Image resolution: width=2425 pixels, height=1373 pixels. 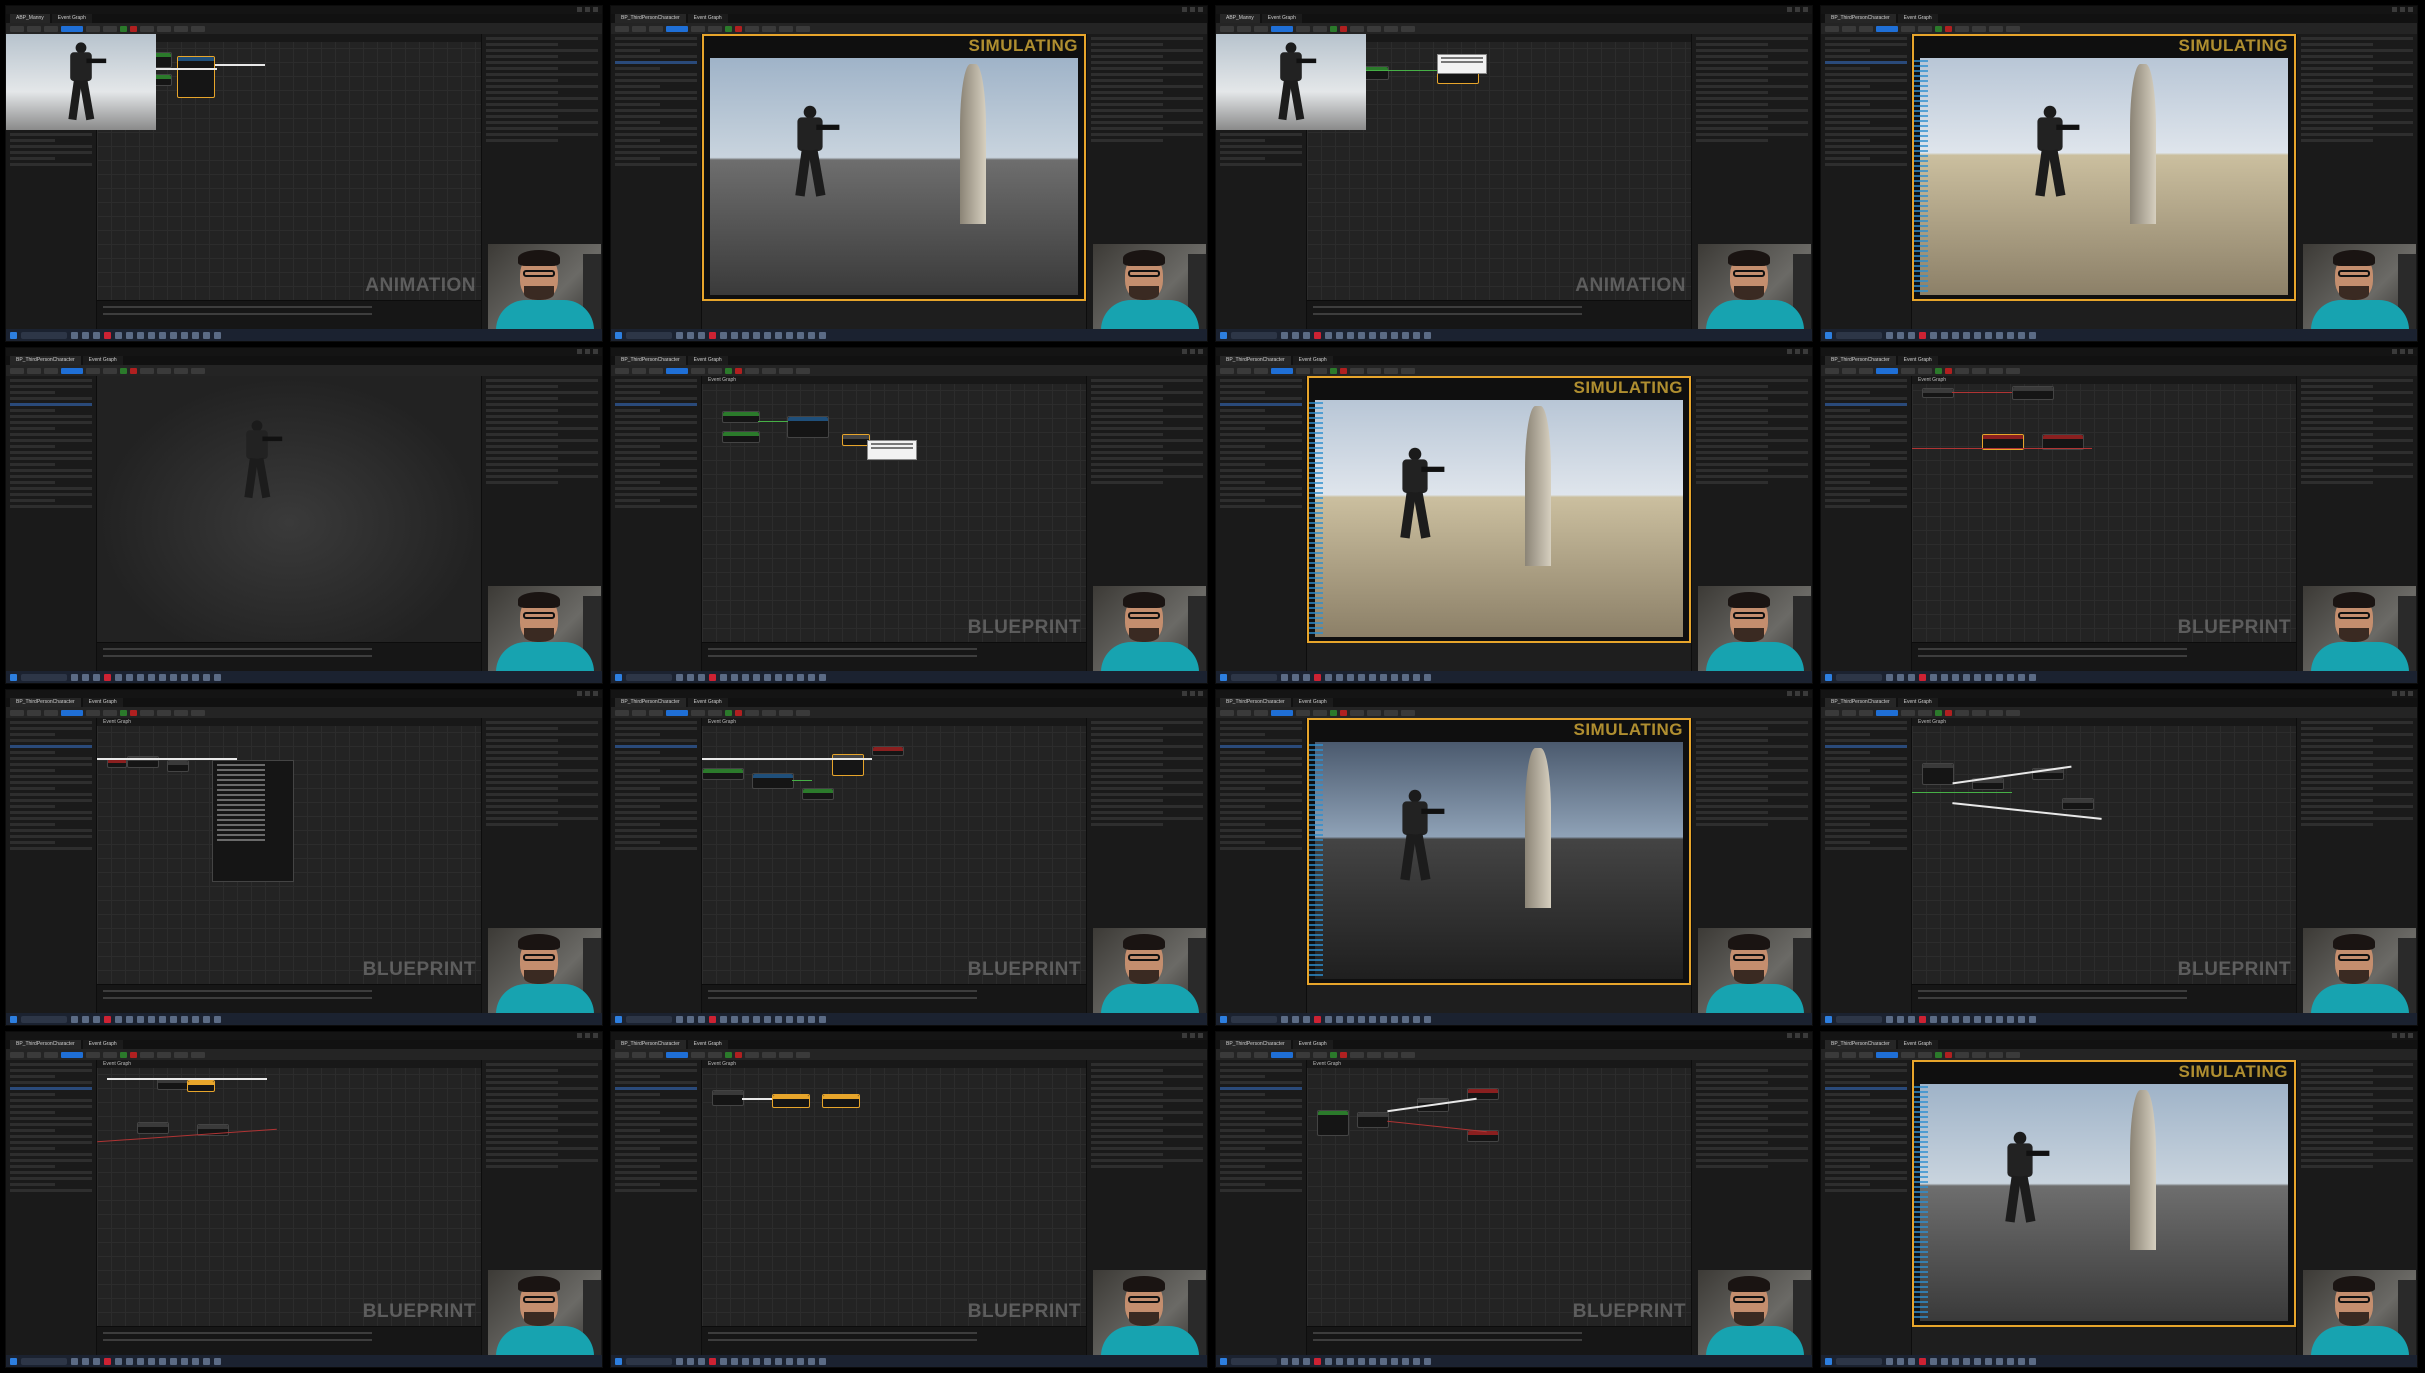 I want to click on stop-button, so click(x=1948, y=1054).